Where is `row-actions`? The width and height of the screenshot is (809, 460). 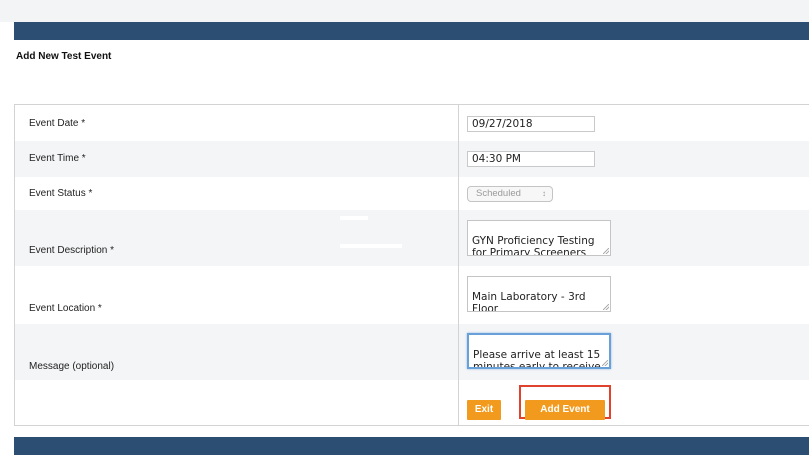 row-actions is located at coordinates (412, 402).